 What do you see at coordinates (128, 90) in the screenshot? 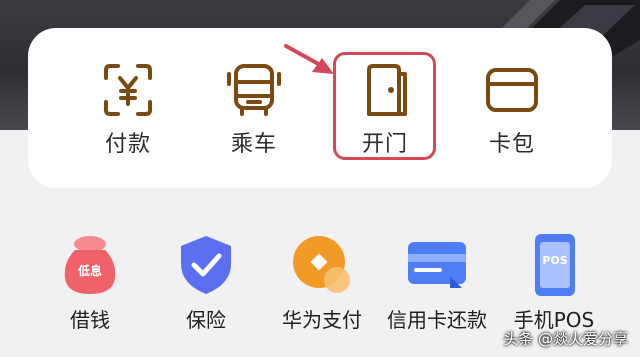
I see `payment-yuan-icon` at bounding box center [128, 90].